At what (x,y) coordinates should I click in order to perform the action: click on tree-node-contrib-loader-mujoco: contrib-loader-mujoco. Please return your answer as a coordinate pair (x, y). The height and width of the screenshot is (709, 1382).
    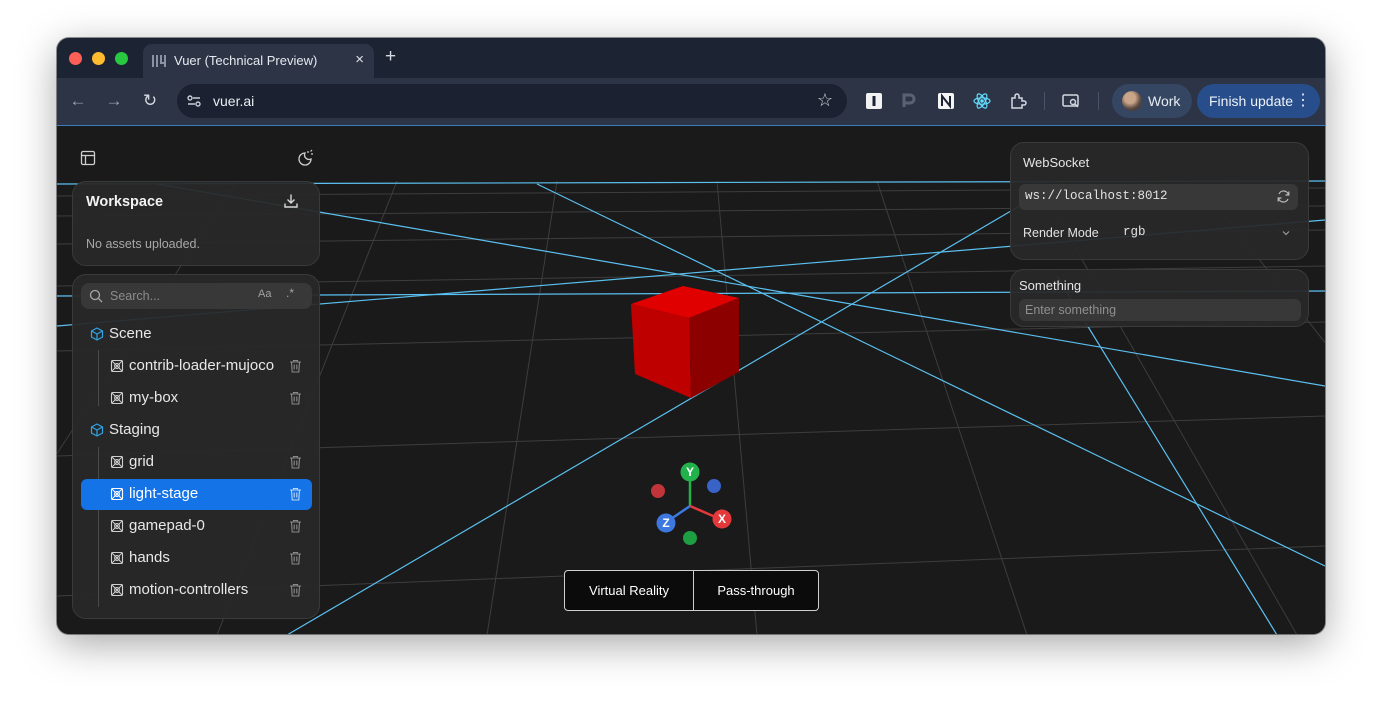
    Looking at the image, I should click on (196, 366).